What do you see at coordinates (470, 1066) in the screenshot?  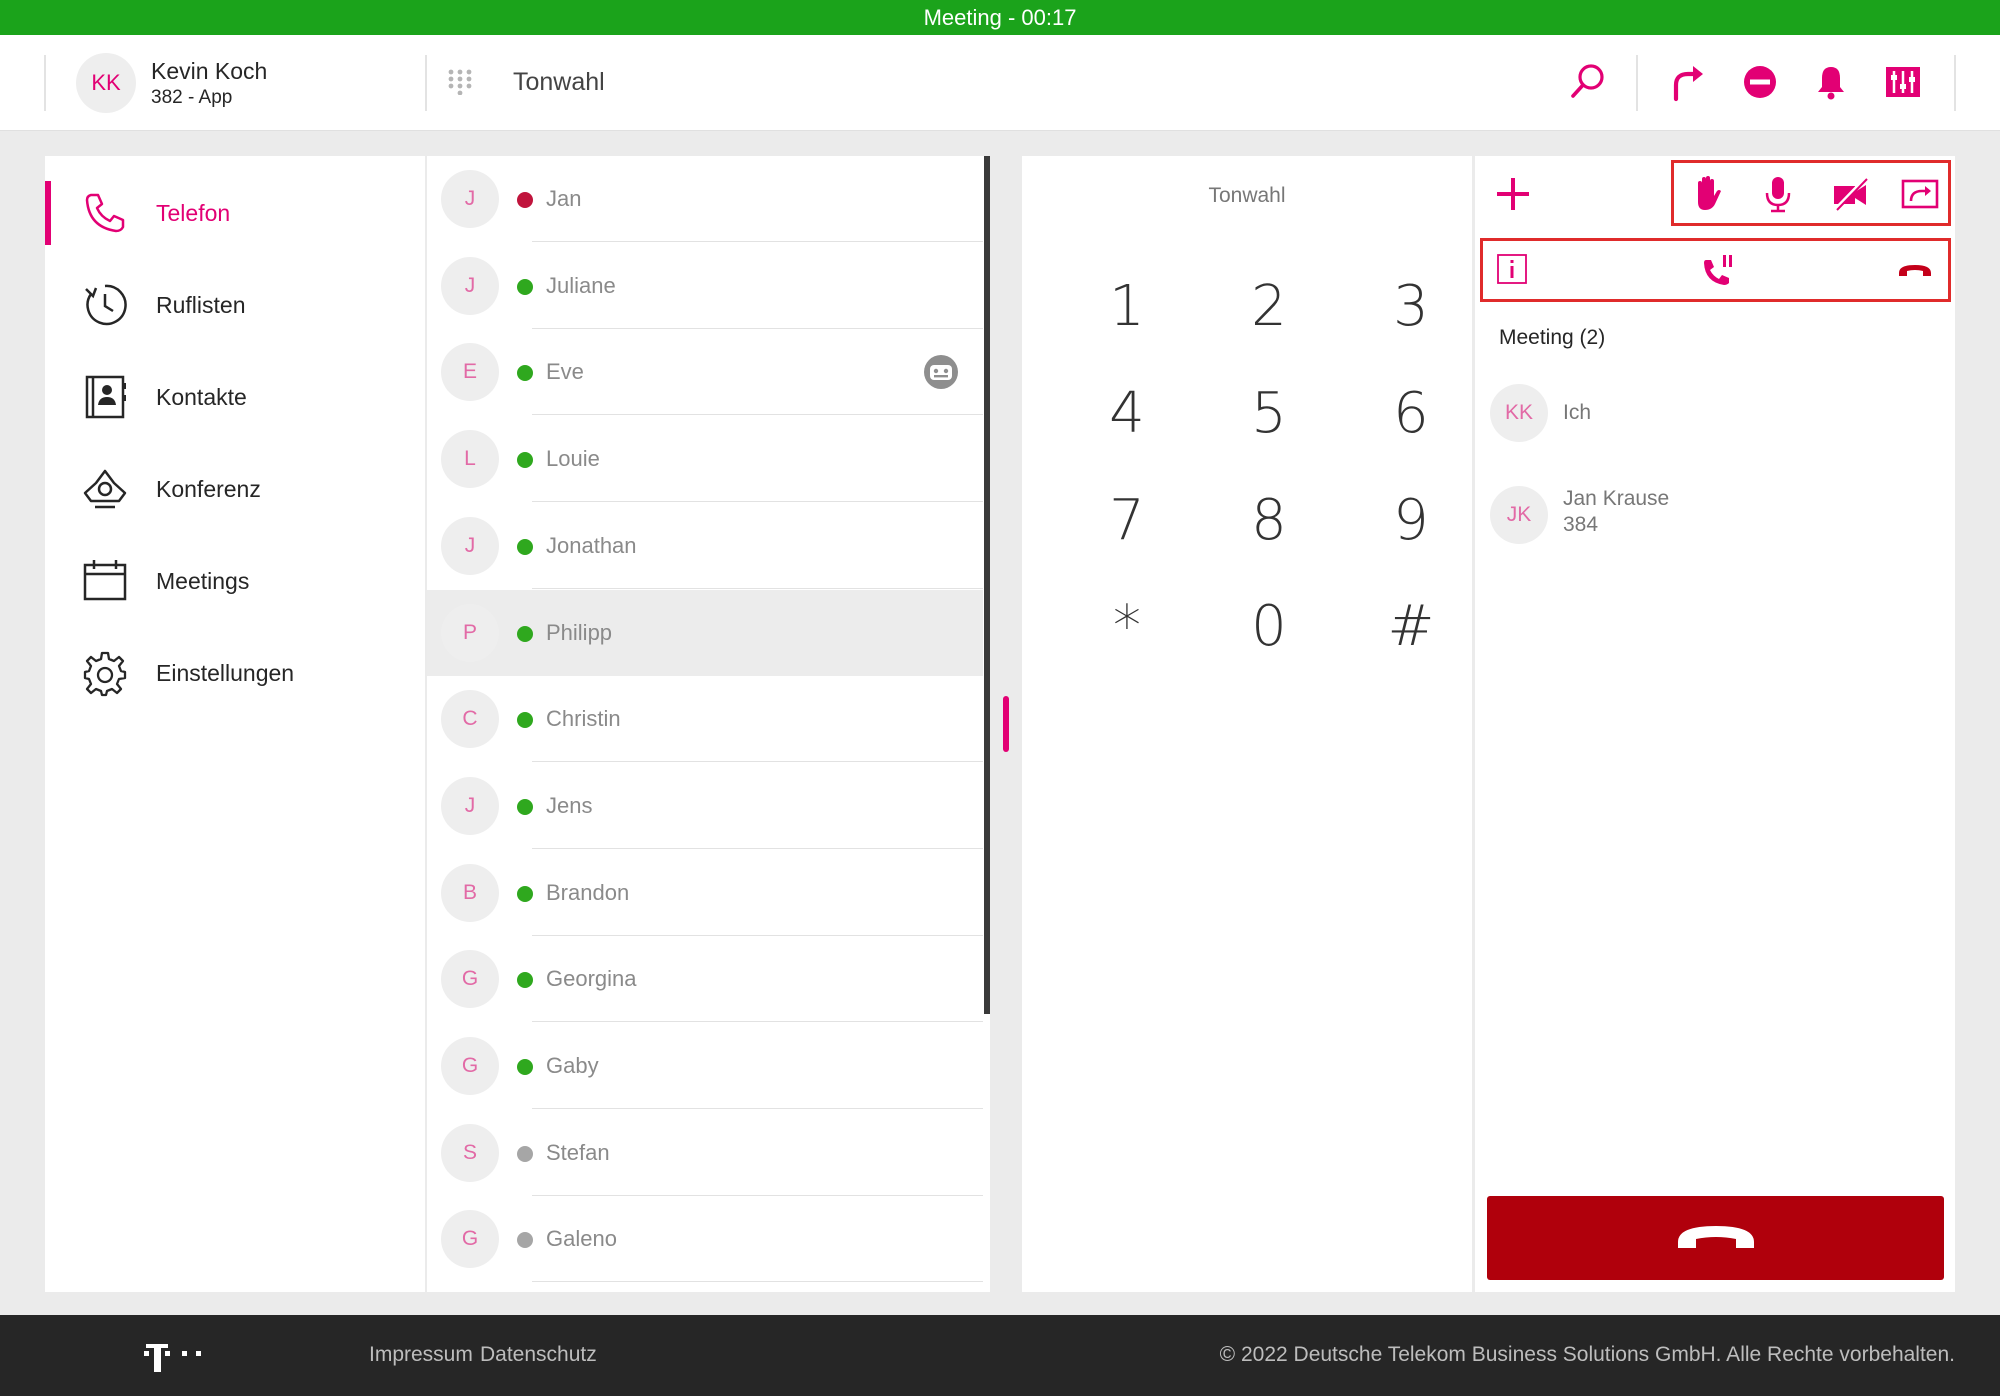 I see `contact-avatar: G` at bounding box center [470, 1066].